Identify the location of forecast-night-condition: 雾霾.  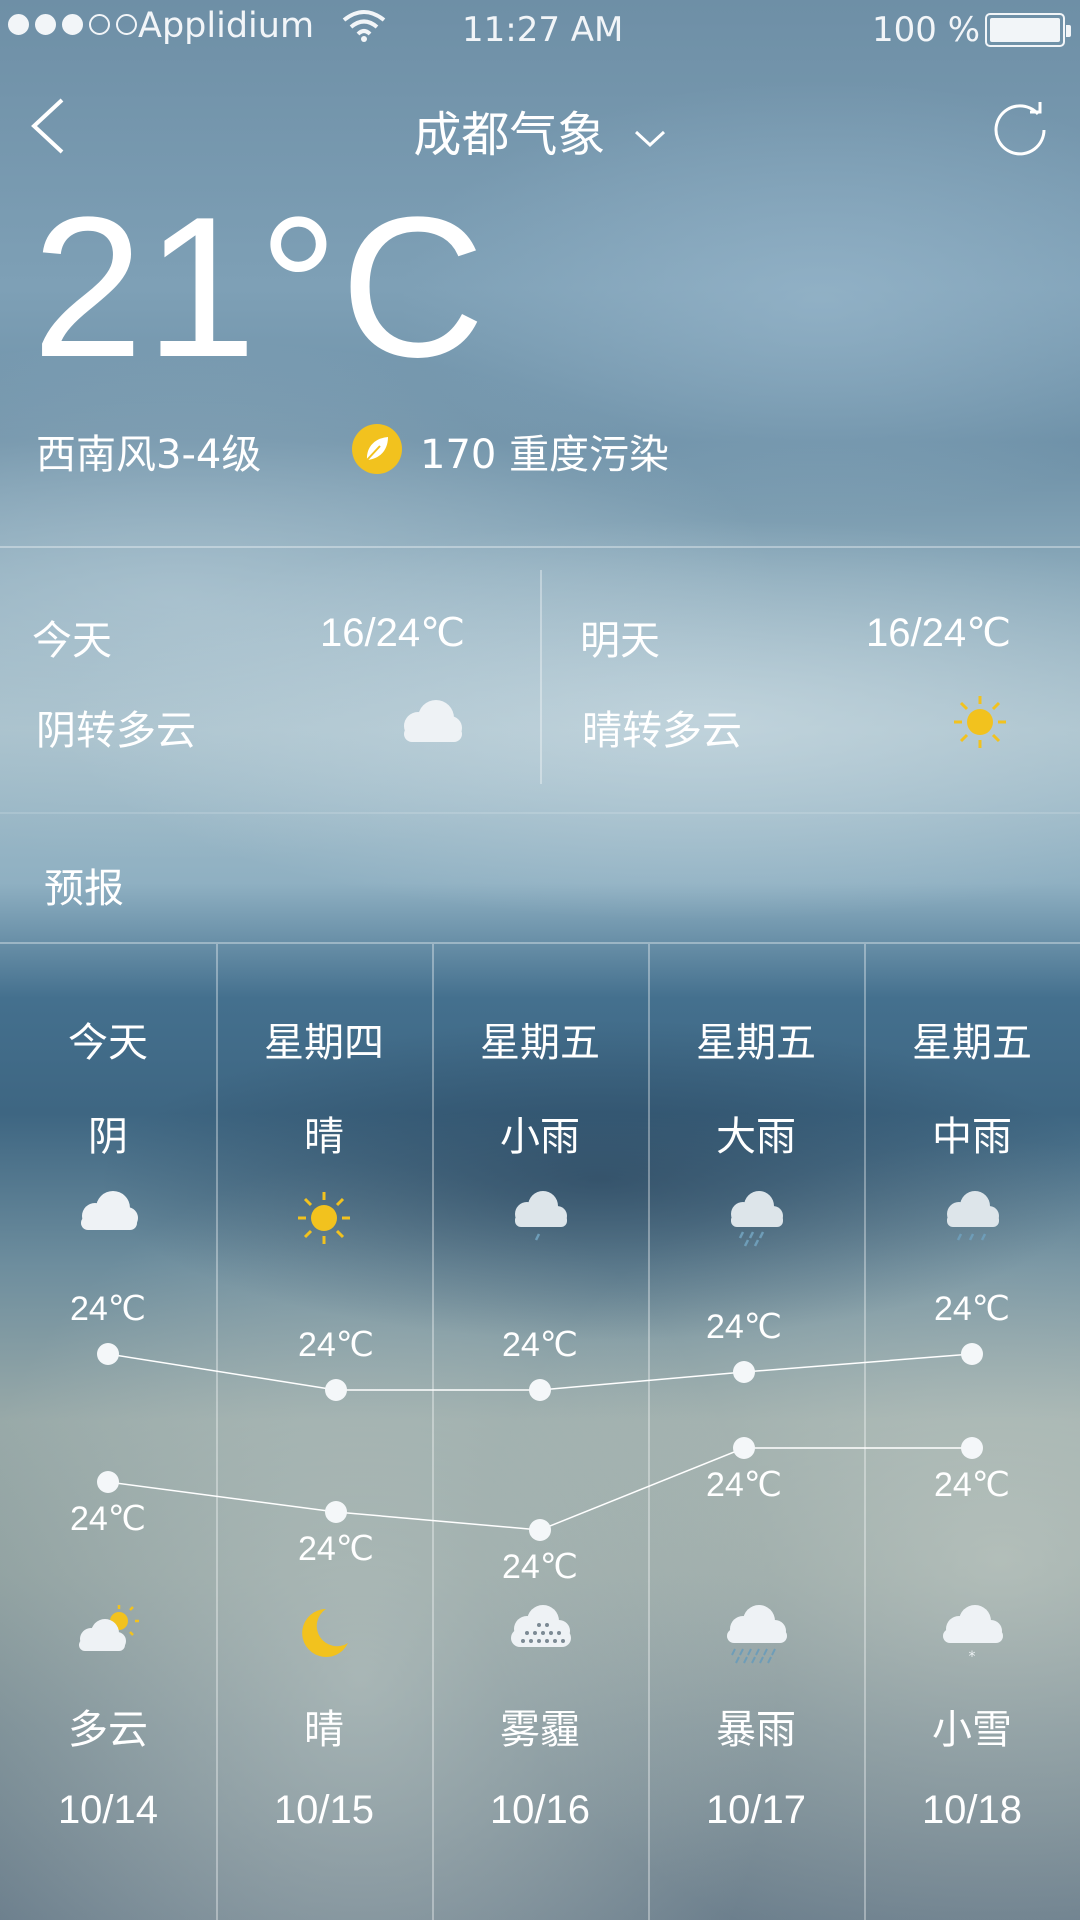
(540, 1730).